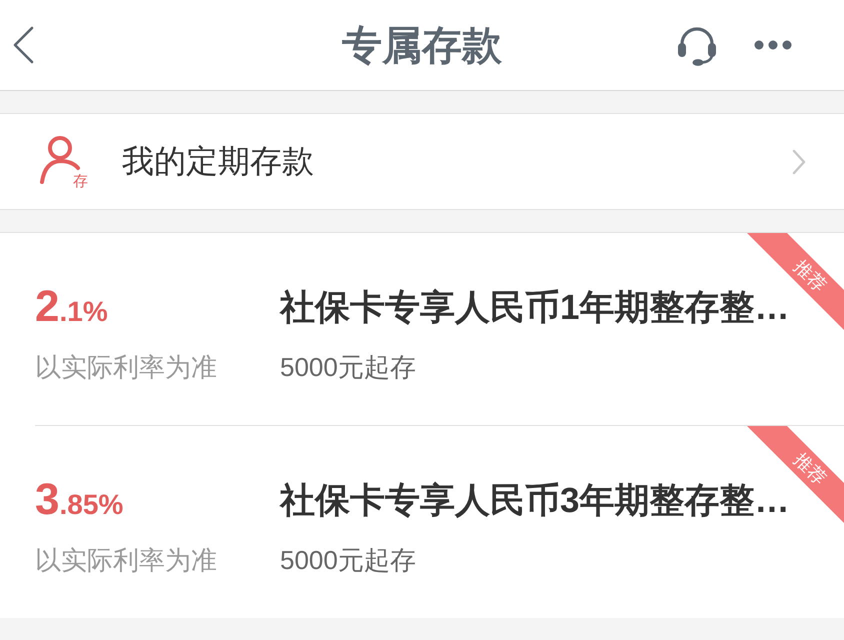  Describe the element at coordinates (218, 161) in the screenshot. I see `my-deposits-label: 我的定期存款` at that location.